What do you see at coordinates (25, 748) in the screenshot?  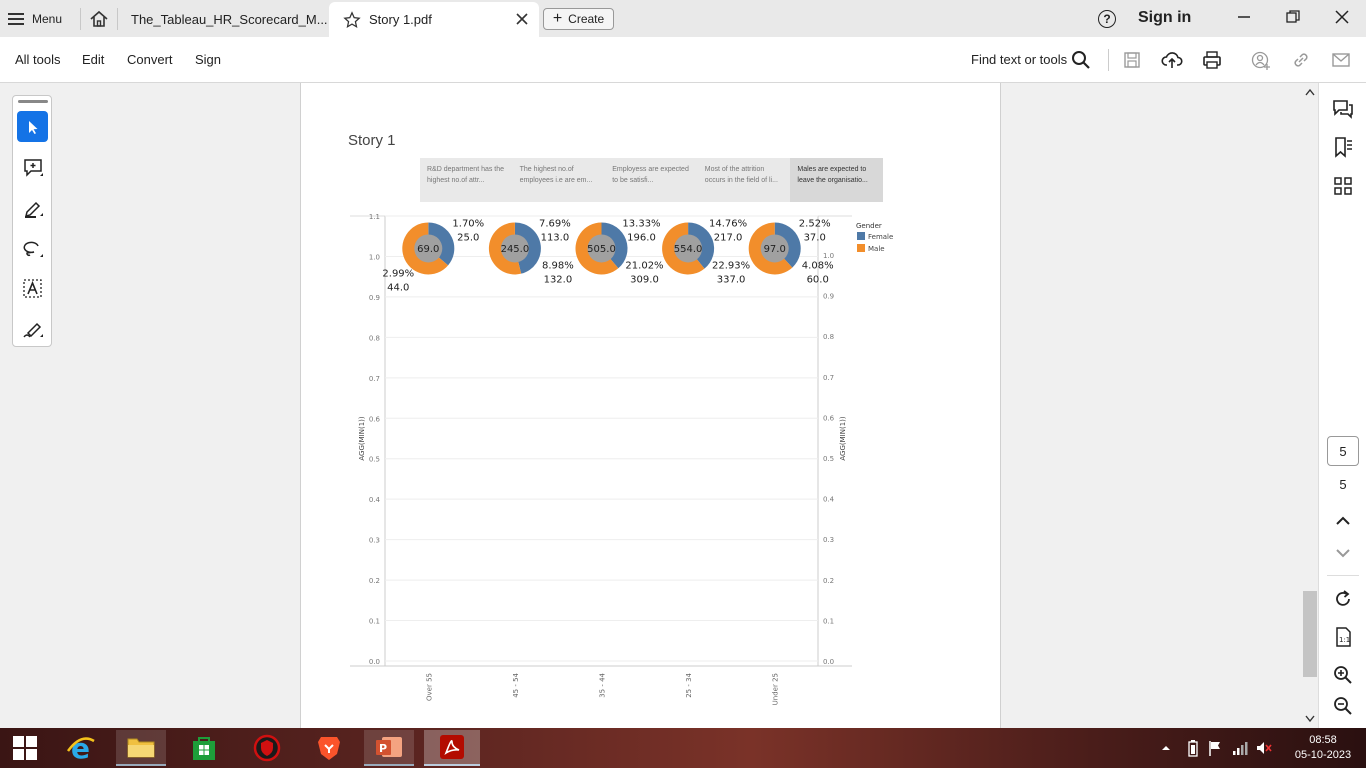 I see `start-button` at bounding box center [25, 748].